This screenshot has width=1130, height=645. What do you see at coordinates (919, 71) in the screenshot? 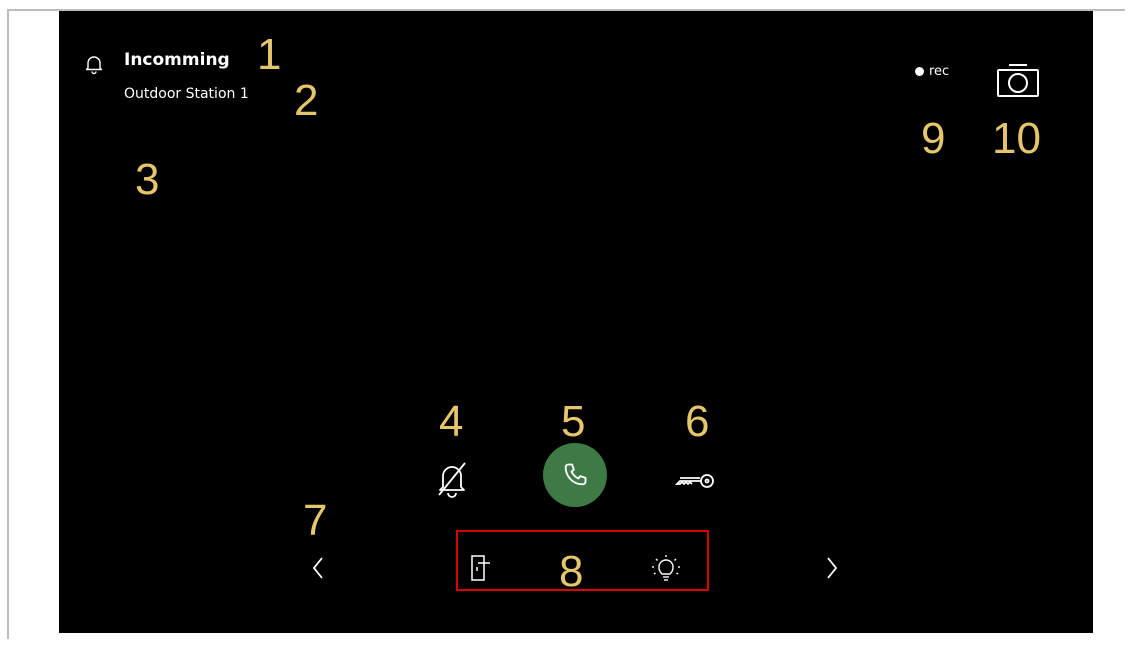
I see `record-dot-icon` at bounding box center [919, 71].